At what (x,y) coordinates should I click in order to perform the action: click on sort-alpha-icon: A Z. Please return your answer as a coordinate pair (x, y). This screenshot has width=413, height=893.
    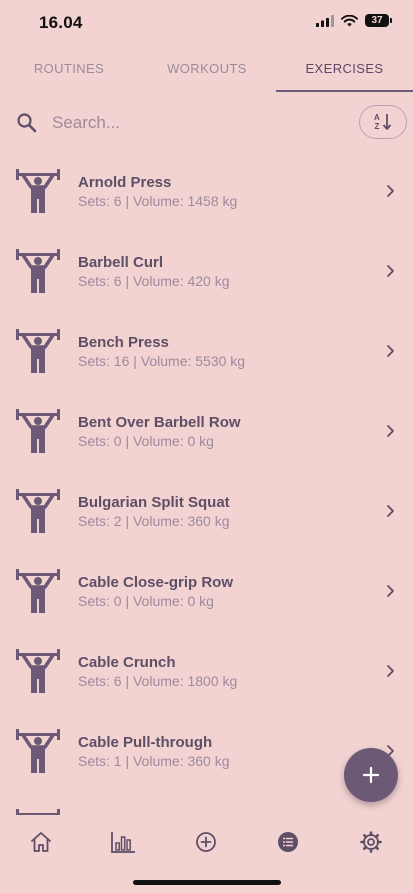
    Looking at the image, I should click on (383, 122).